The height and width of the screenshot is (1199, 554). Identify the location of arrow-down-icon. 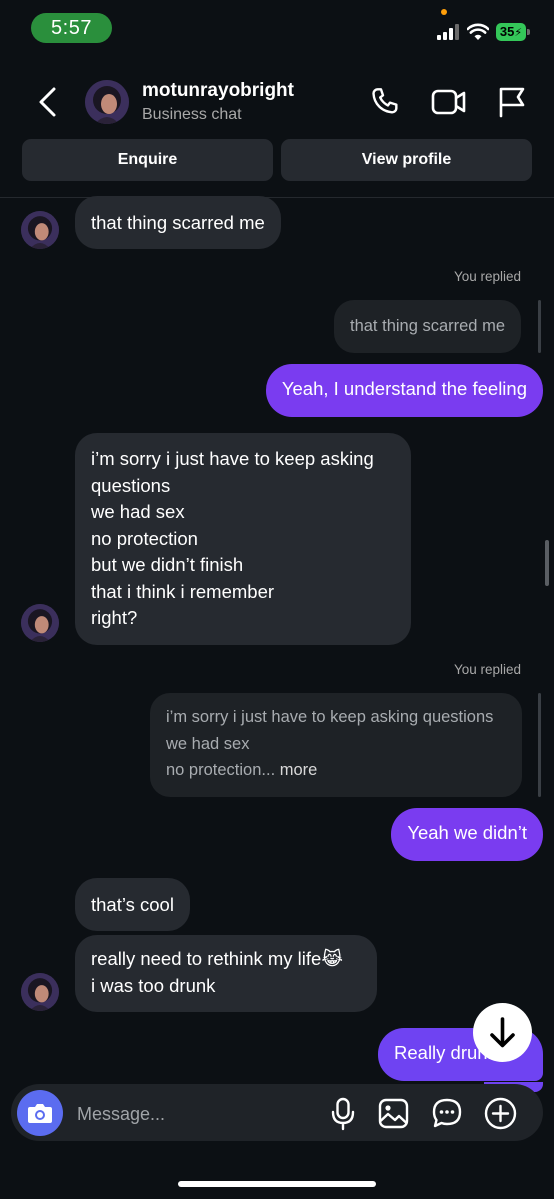
(502, 1032).